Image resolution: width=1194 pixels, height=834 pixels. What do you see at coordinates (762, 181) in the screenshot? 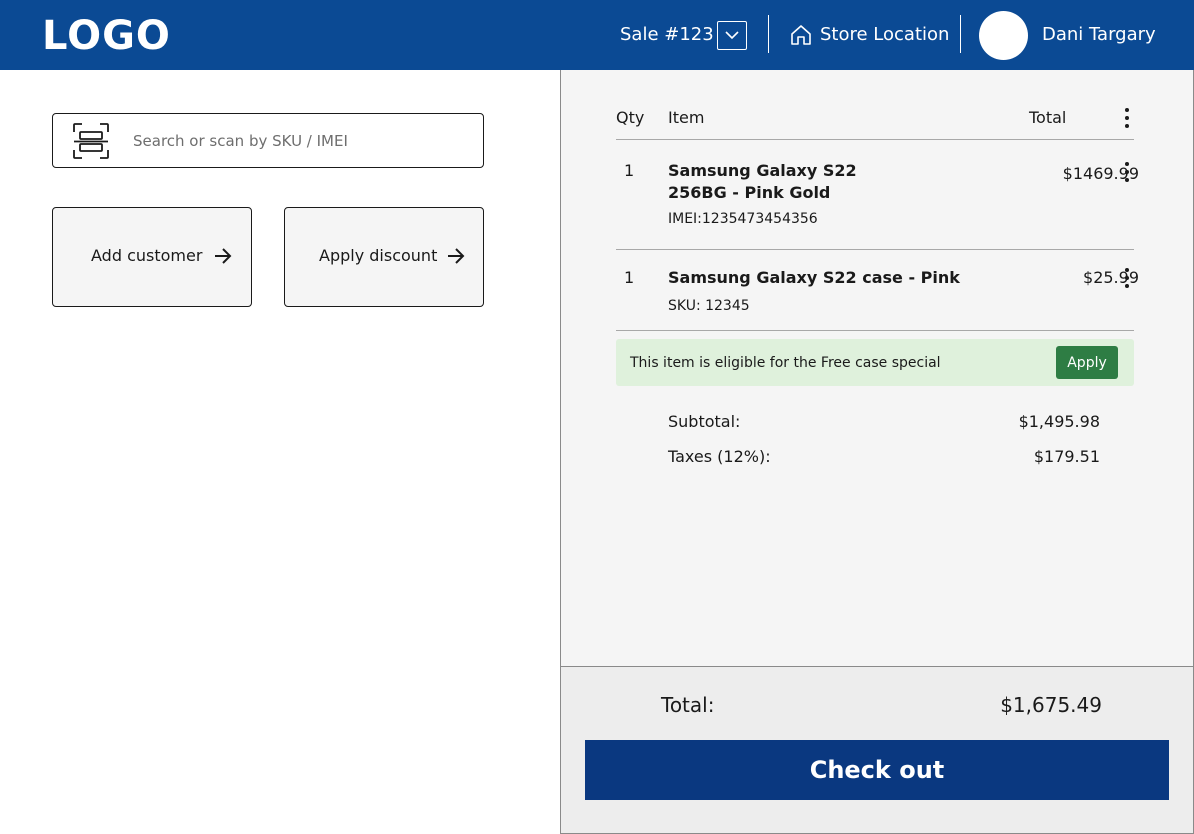
I see `item-name: Samsung Galaxy S22 256BG - Pink Gold` at bounding box center [762, 181].